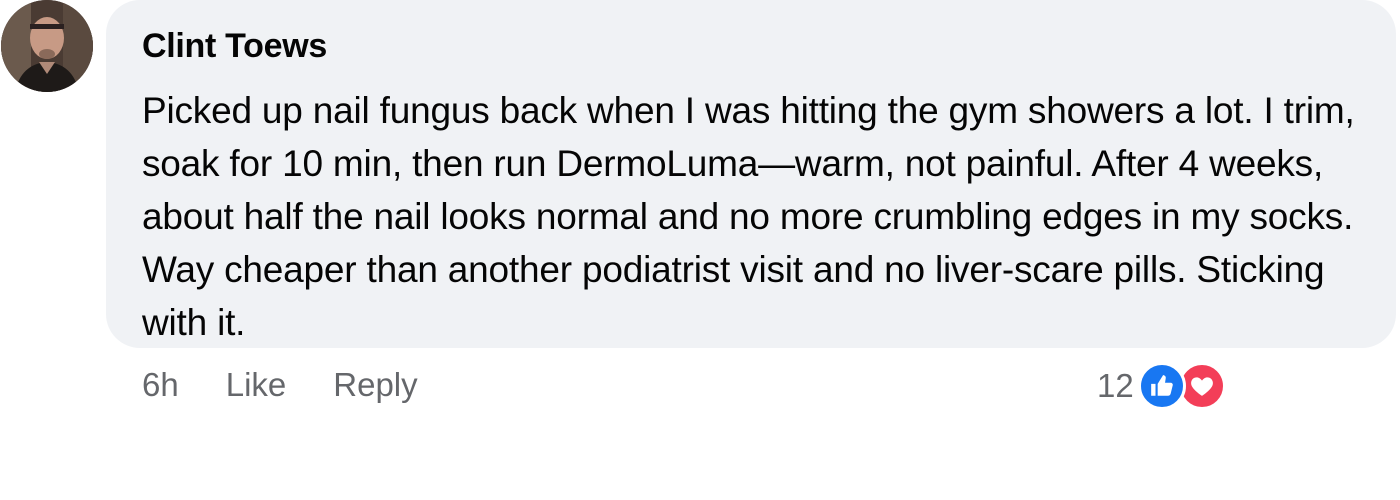 The width and height of the screenshot is (1400, 500). Describe the element at coordinates (303, 385) in the screenshot. I see `comment-actions: 6h Like Reply` at that location.